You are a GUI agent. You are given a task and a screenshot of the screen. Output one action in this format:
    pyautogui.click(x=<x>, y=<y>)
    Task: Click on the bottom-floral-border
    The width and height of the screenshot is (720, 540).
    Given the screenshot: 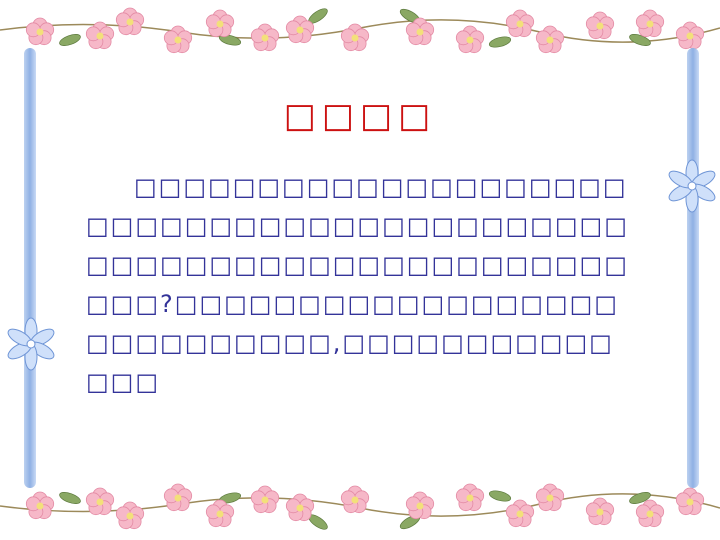 What is the action you would take?
    pyautogui.click(x=360, y=508)
    